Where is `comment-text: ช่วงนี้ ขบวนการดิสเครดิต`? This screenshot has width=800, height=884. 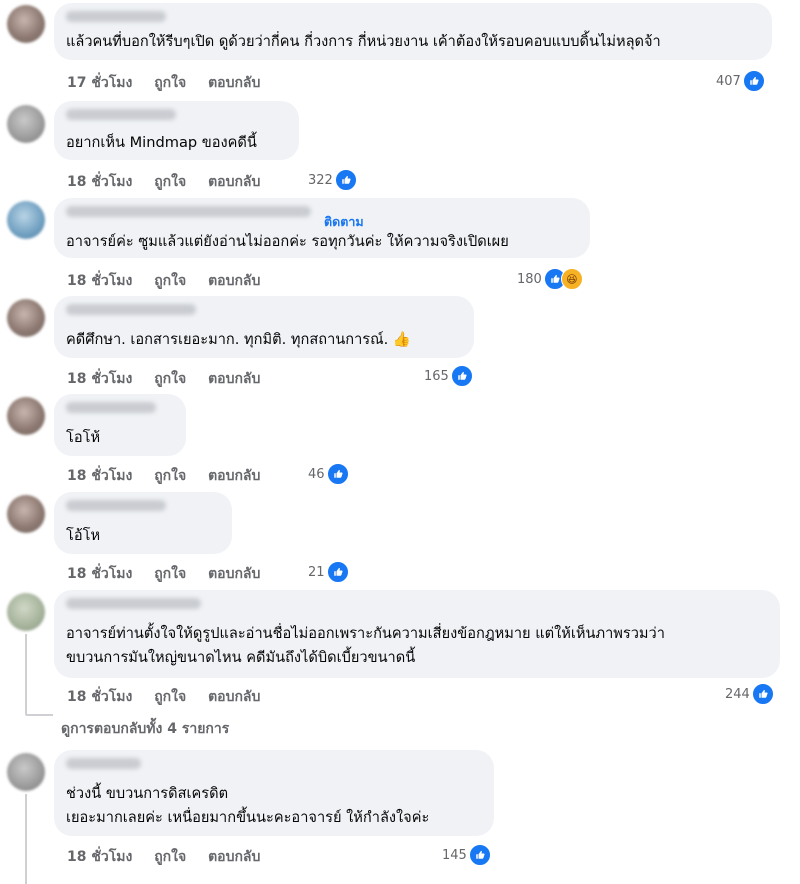
comment-text: ช่วงนี้ ขบวนการดิสเครดิต is located at coordinates (147, 793).